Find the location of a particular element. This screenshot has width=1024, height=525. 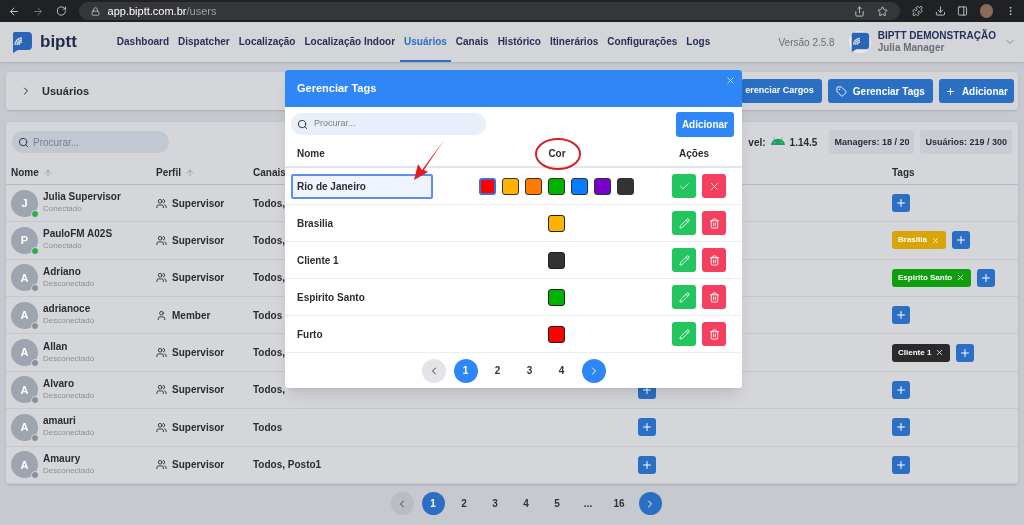

header-button: Gerenciar Tags is located at coordinates (880, 91).